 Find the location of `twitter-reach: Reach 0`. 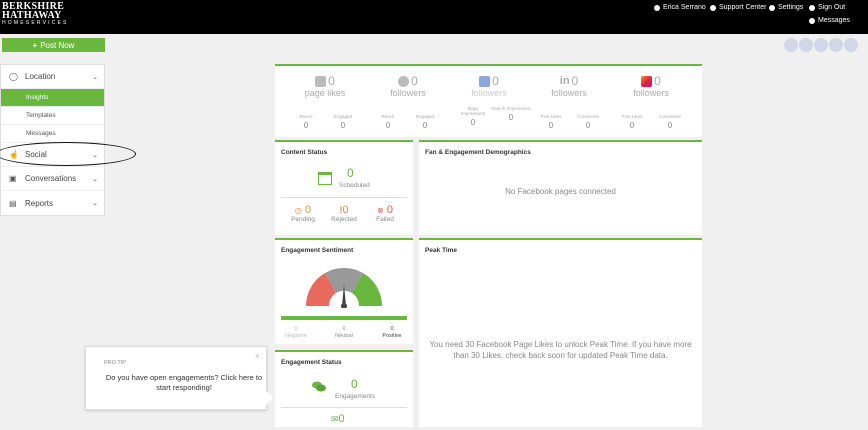

twitter-reach: Reach 0 is located at coordinates (388, 122).